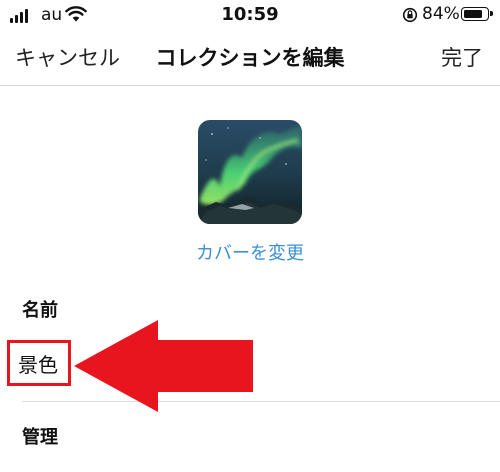 The width and height of the screenshot is (500, 472). Describe the element at coordinates (250, 16) in the screenshot. I see `status-bar: au 10:59 84%` at that location.